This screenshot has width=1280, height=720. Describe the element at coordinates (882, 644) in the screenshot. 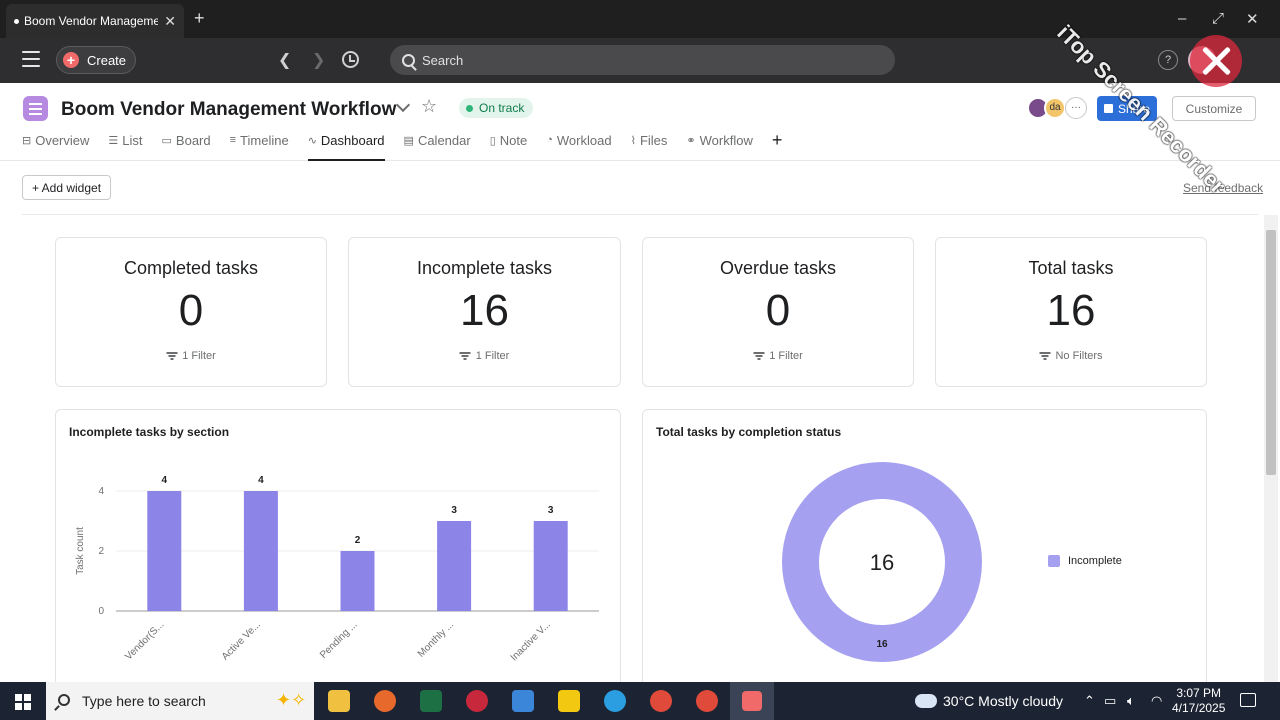

I see `slice-label: 16` at that location.